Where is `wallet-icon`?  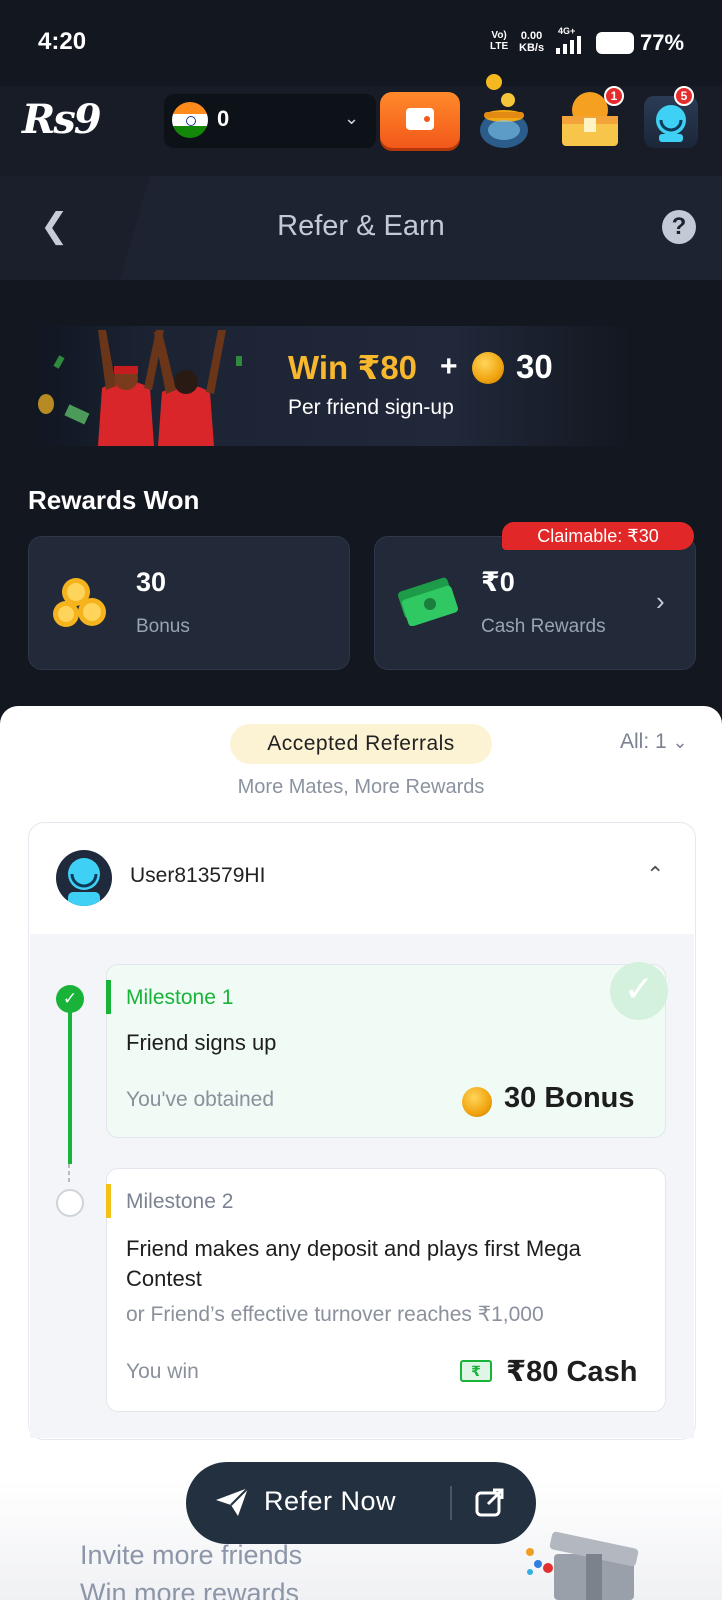 wallet-icon is located at coordinates (420, 119).